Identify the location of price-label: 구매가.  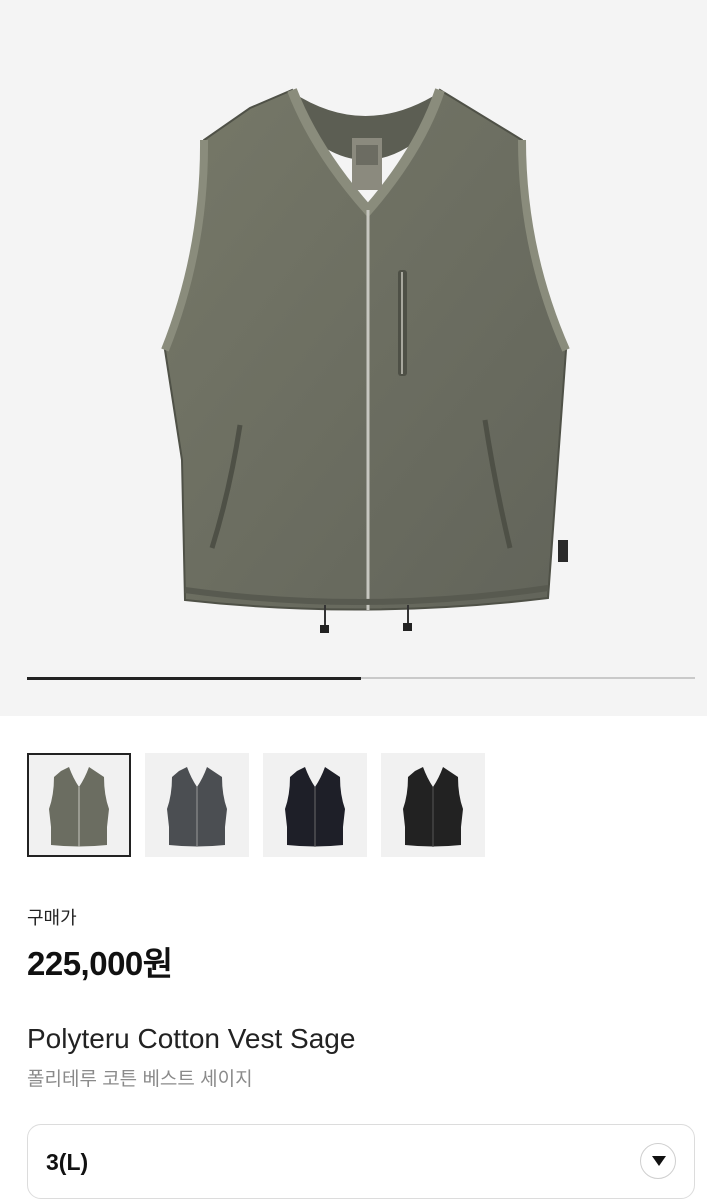
(52, 918).